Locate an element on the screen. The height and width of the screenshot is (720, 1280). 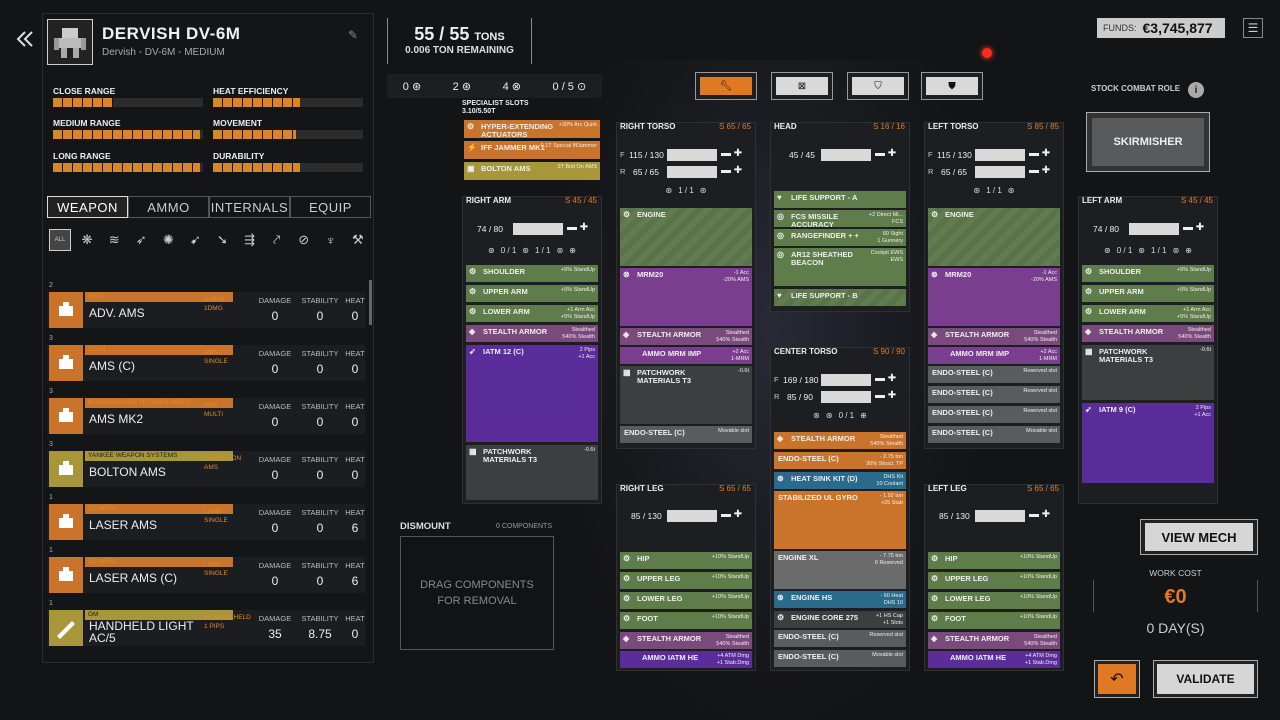
filter-ppc-icon: ➘ is located at coordinates (222, 240).